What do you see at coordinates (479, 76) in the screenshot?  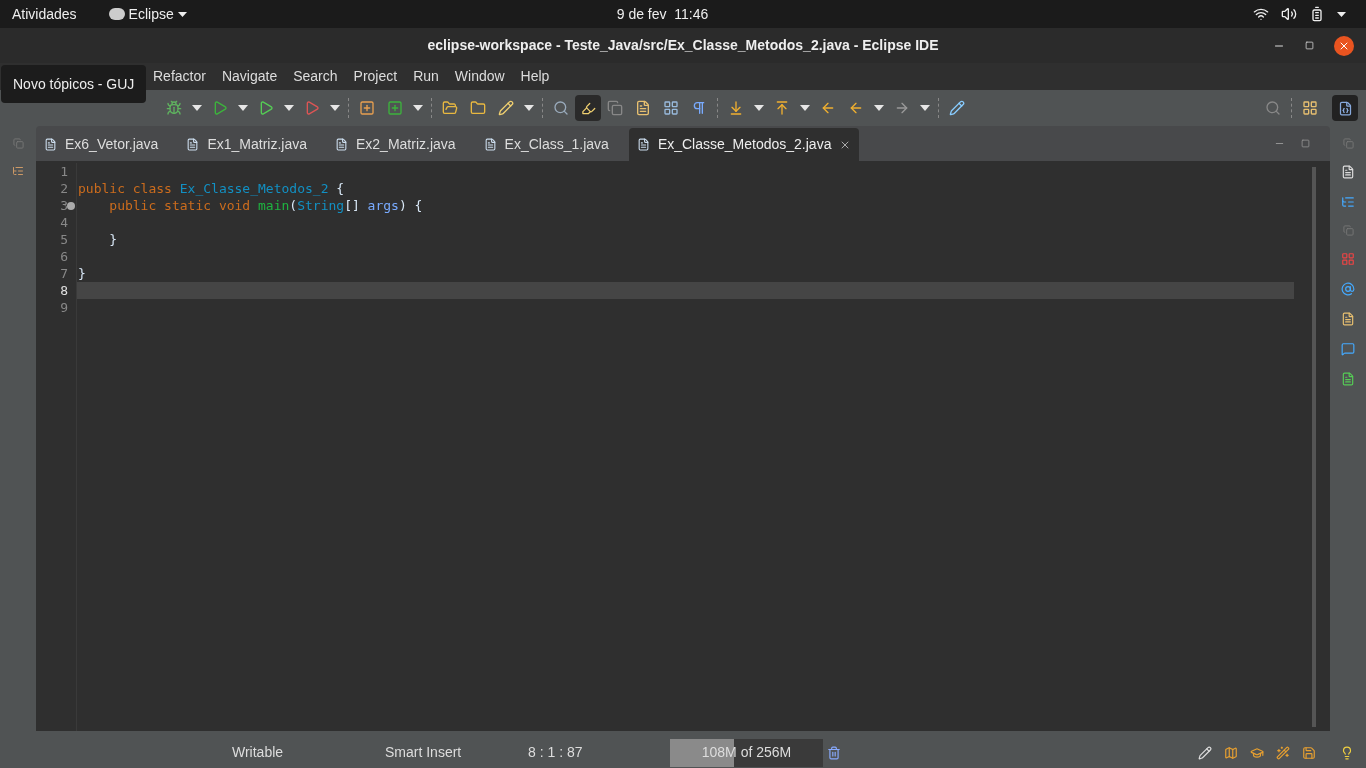 I see `menu-item: Window` at bounding box center [479, 76].